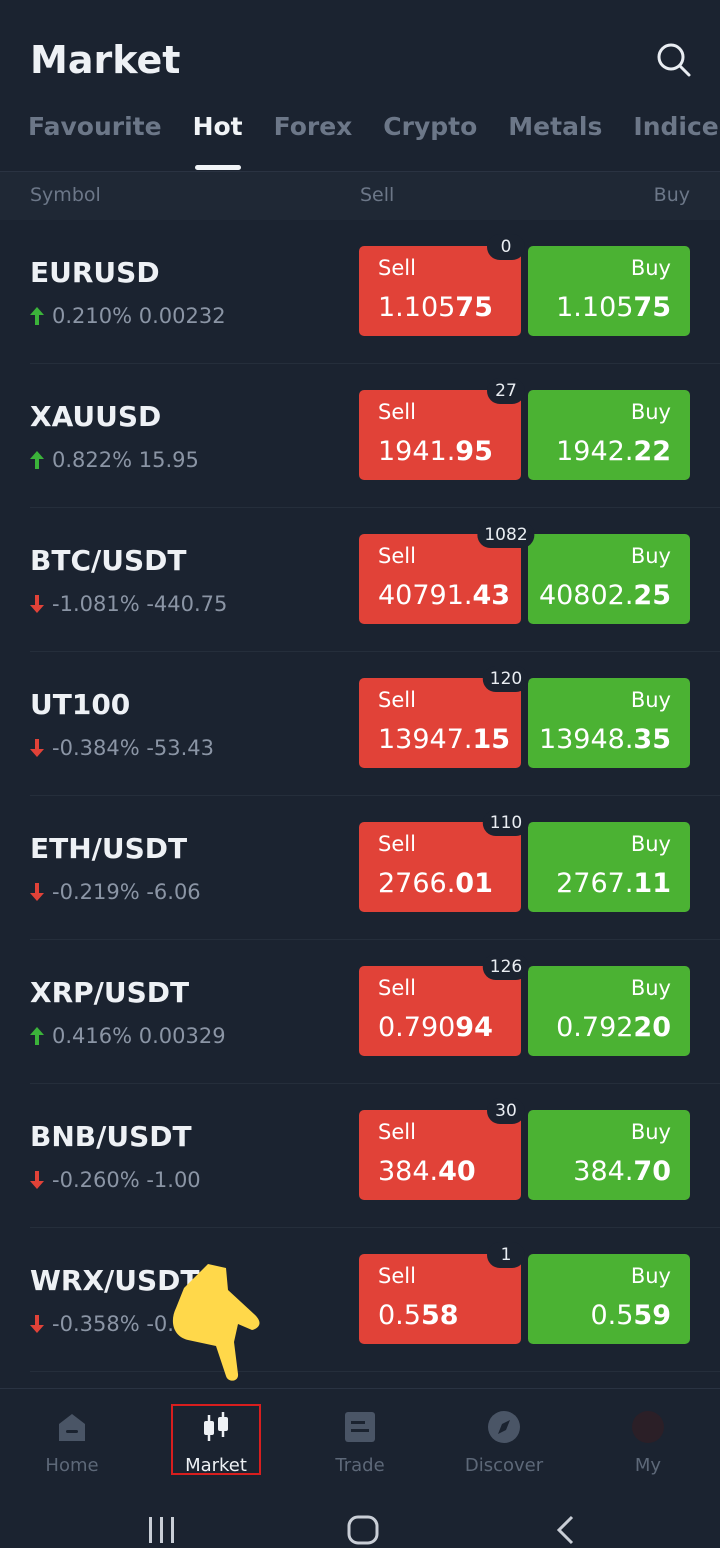 The width and height of the screenshot is (720, 1548). What do you see at coordinates (115, 892) in the screenshot?
I see `price-change: -0.219% -6.06` at bounding box center [115, 892].